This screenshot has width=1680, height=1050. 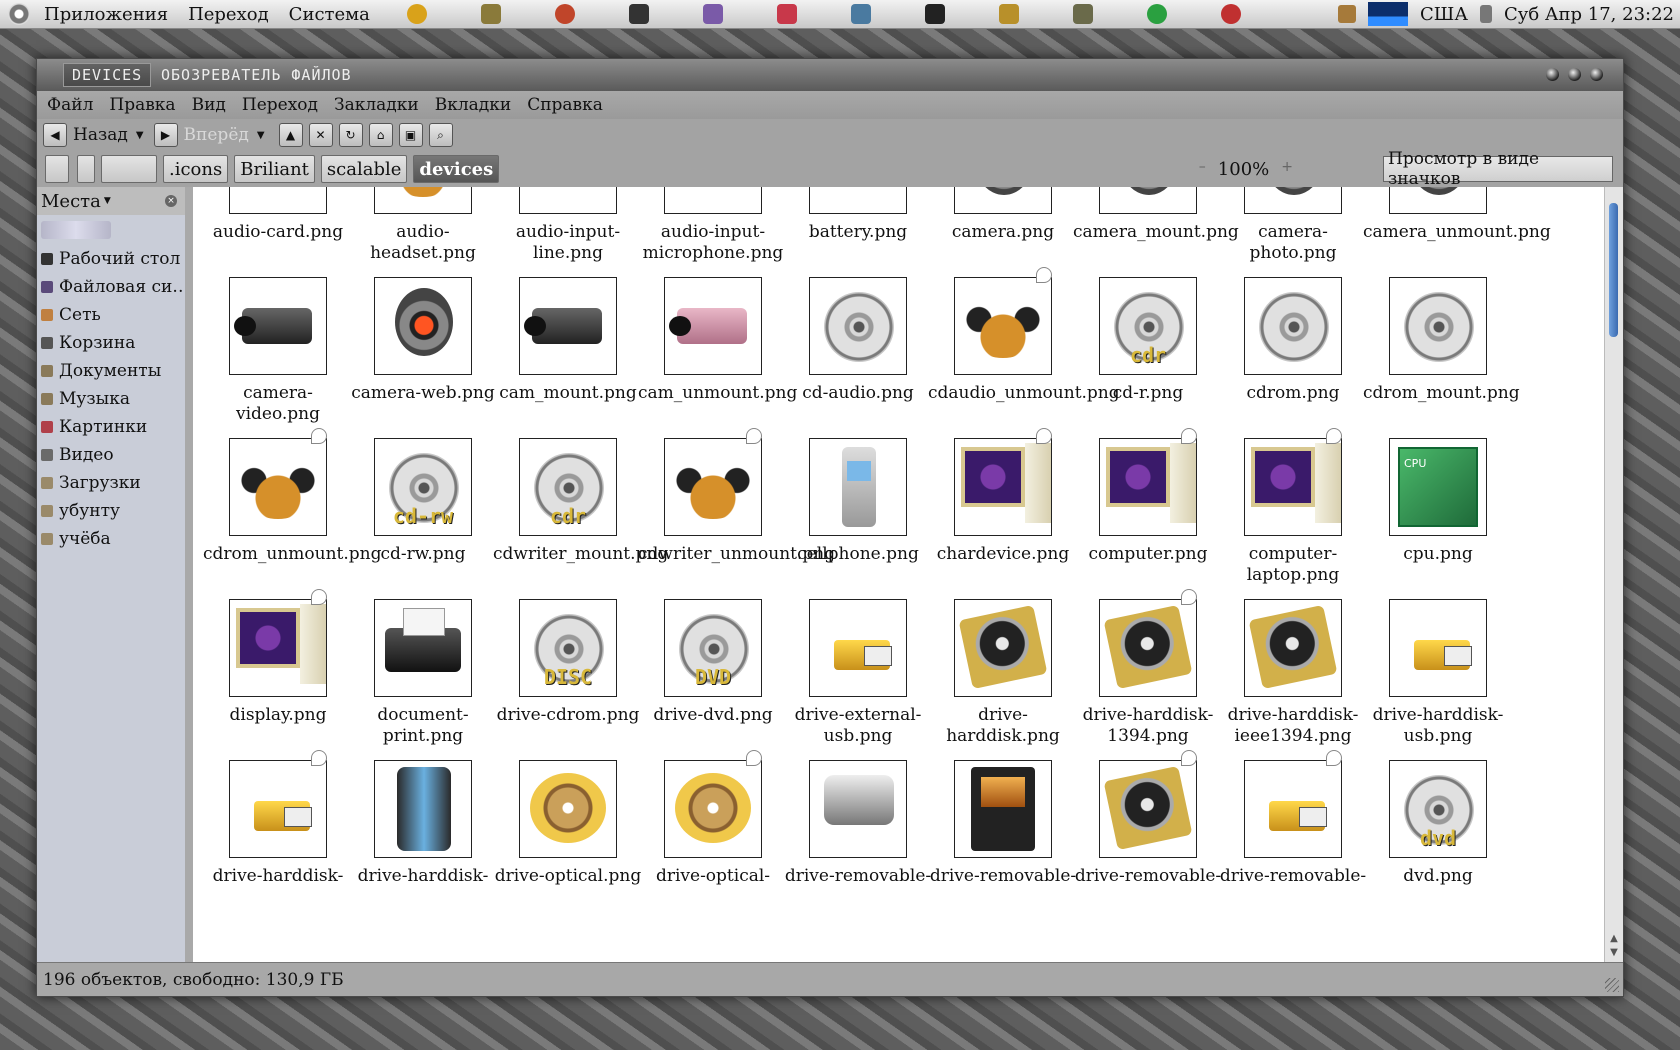 What do you see at coordinates (858, 554) in the screenshot?
I see `file-name: cellphone.png` at bounding box center [858, 554].